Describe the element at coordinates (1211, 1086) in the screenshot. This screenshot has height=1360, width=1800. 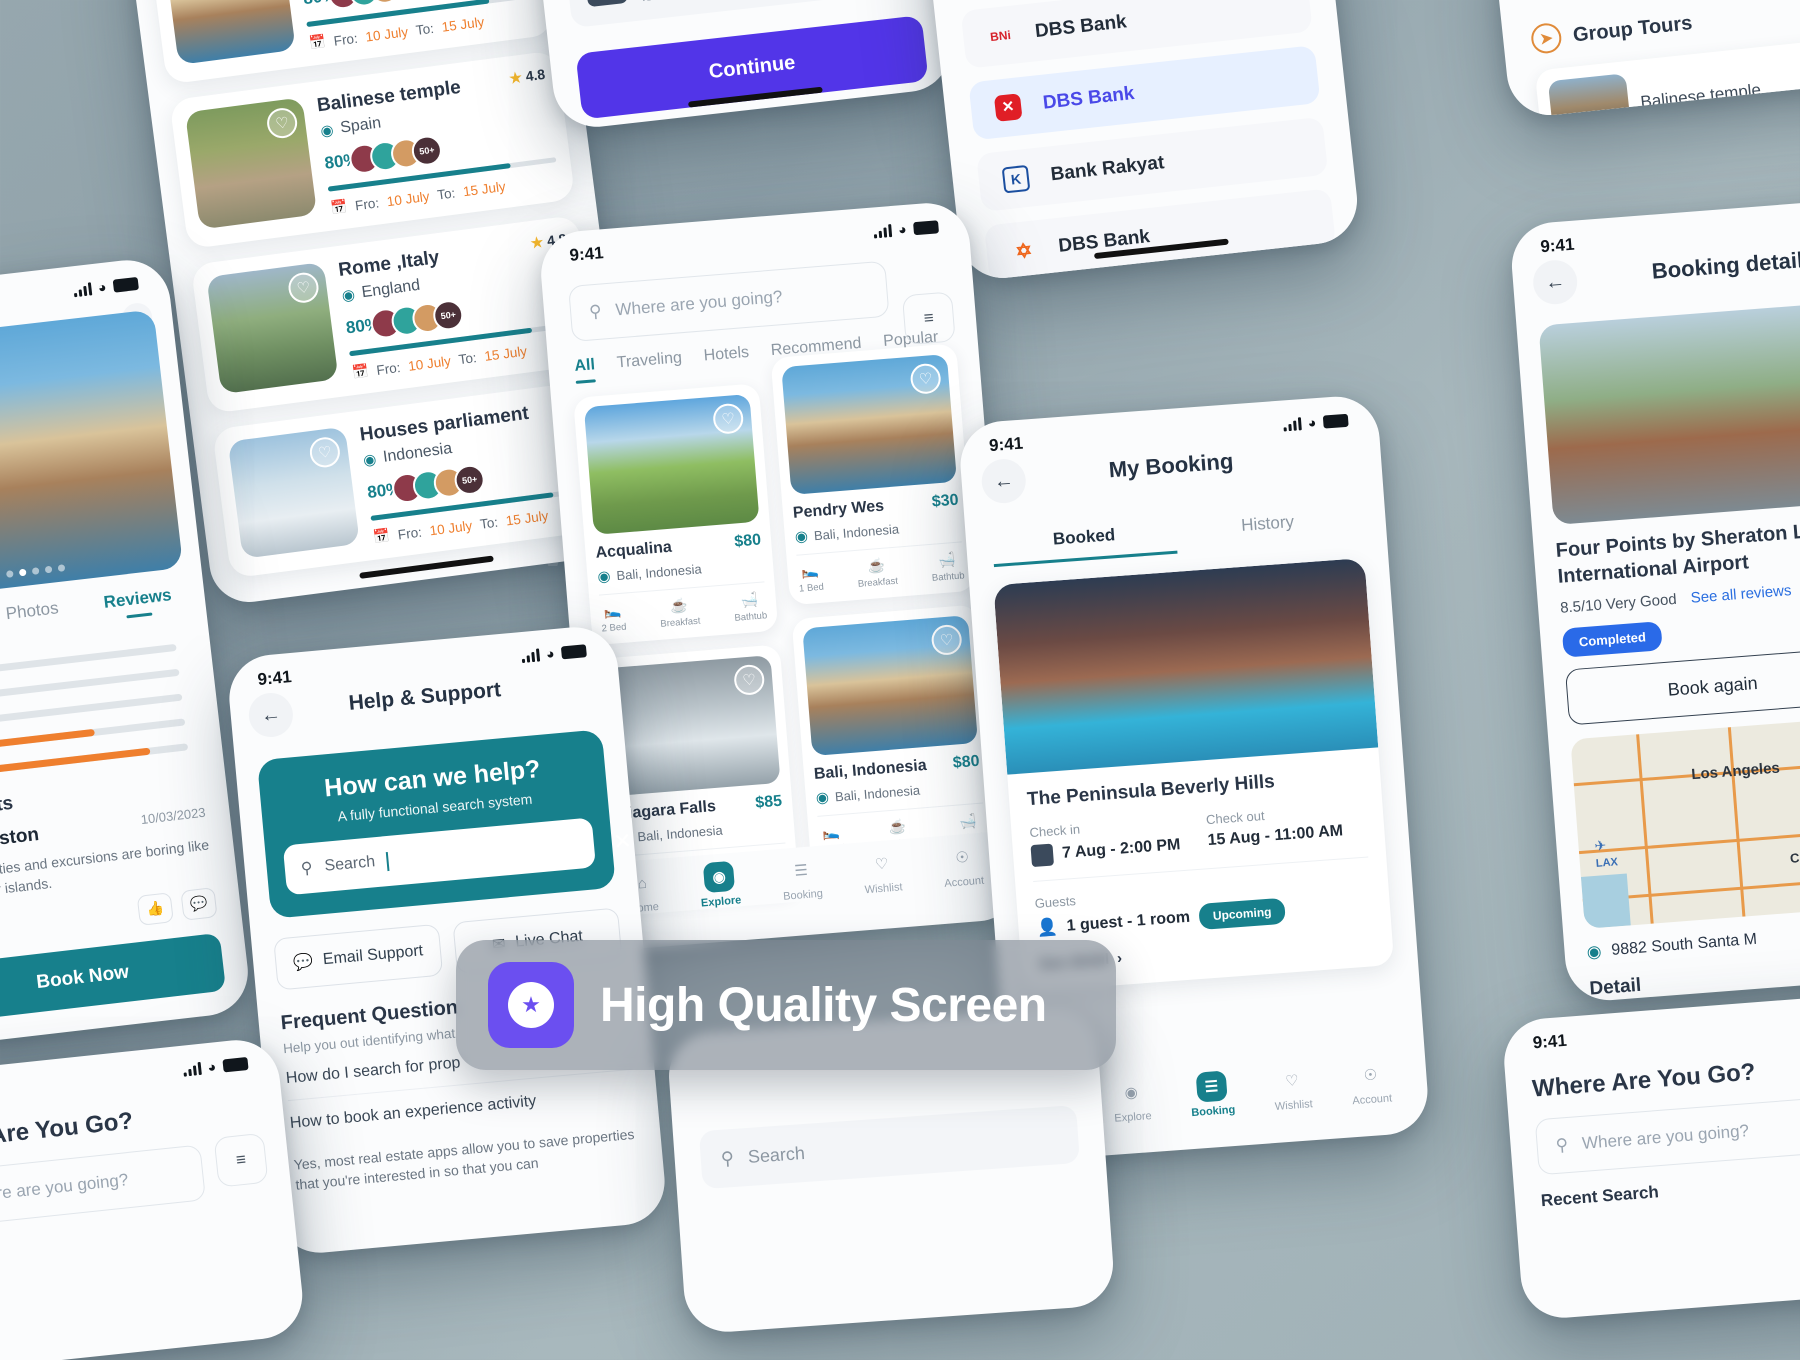
I see `booking-icon: ☰` at that location.